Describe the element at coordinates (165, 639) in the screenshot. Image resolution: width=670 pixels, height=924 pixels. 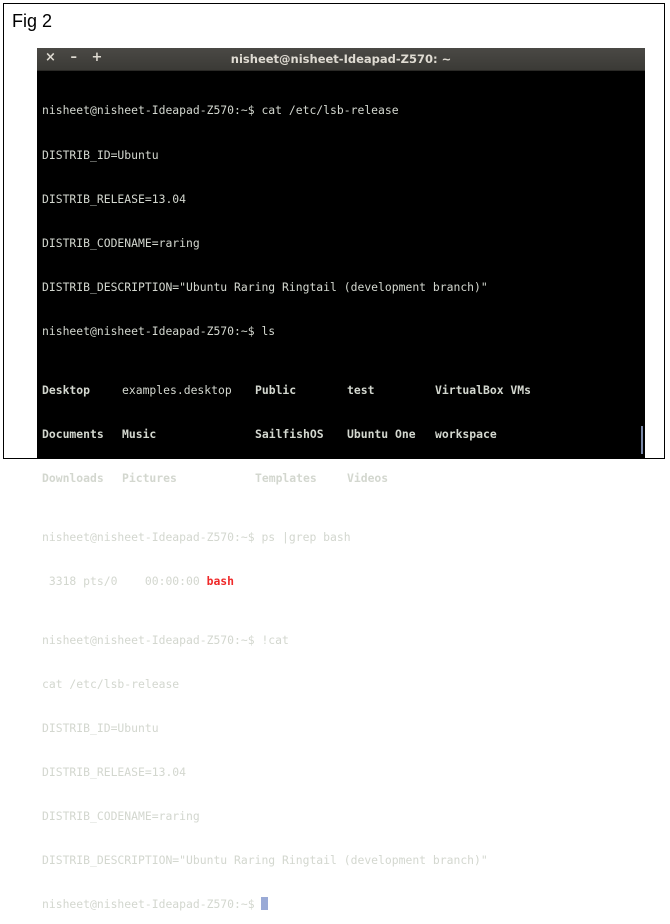
I see `terminal-line: nisheet@nisheet-Ideapad-Z570:~$ !cat` at that location.